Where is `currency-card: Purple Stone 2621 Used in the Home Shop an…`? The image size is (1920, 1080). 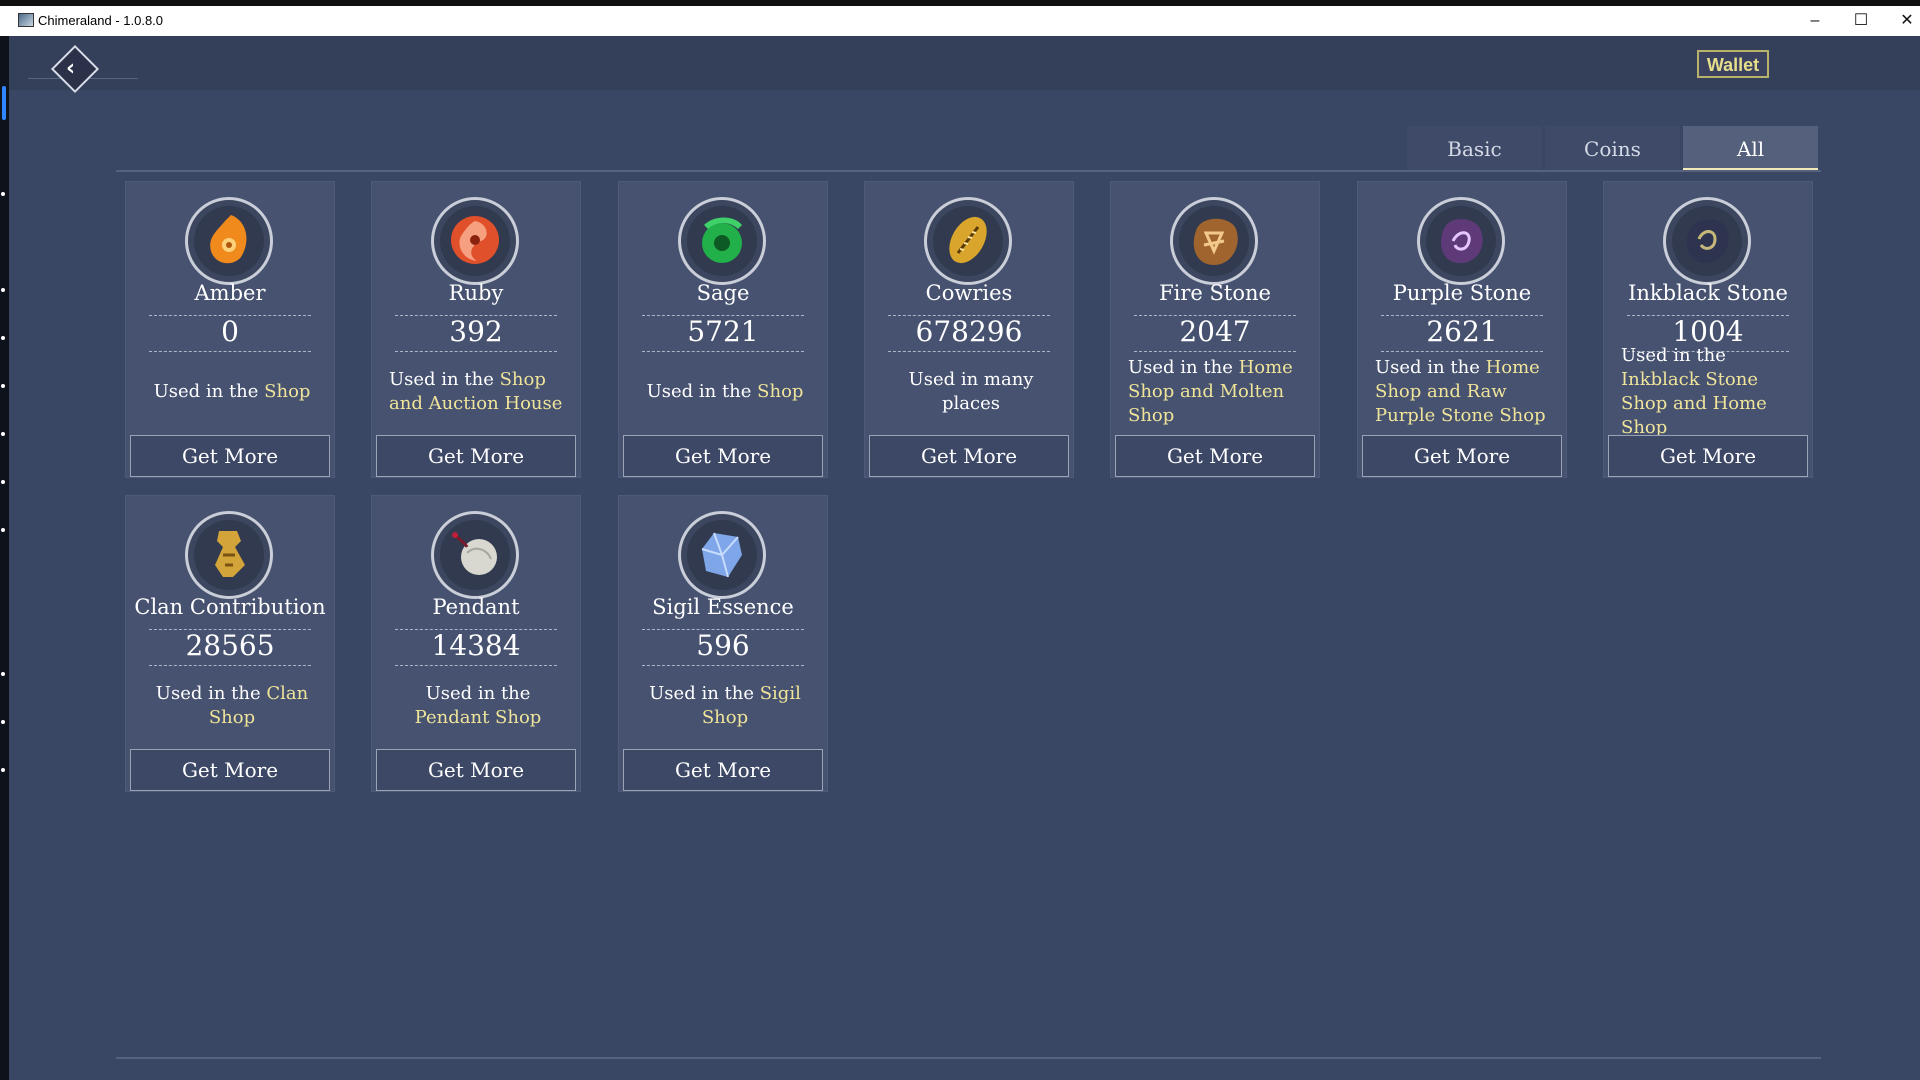 currency-card: Purple Stone 2621 Used in the Home Shop an… is located at coordinates (1462, 329).